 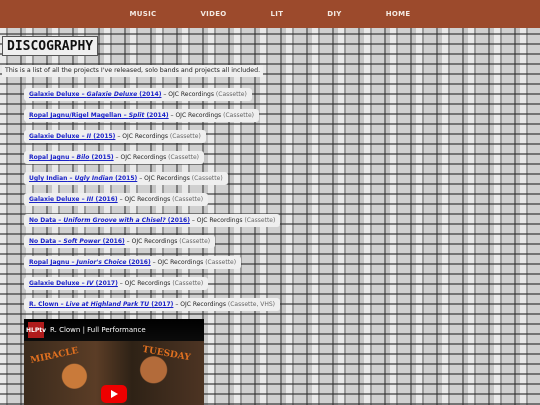 What do you see at coordinates (71, 157) in the screenshot?
I see `release-artist-link: Ropal Jagnu – Bilo (2015)` at bounding box center [71, 157].